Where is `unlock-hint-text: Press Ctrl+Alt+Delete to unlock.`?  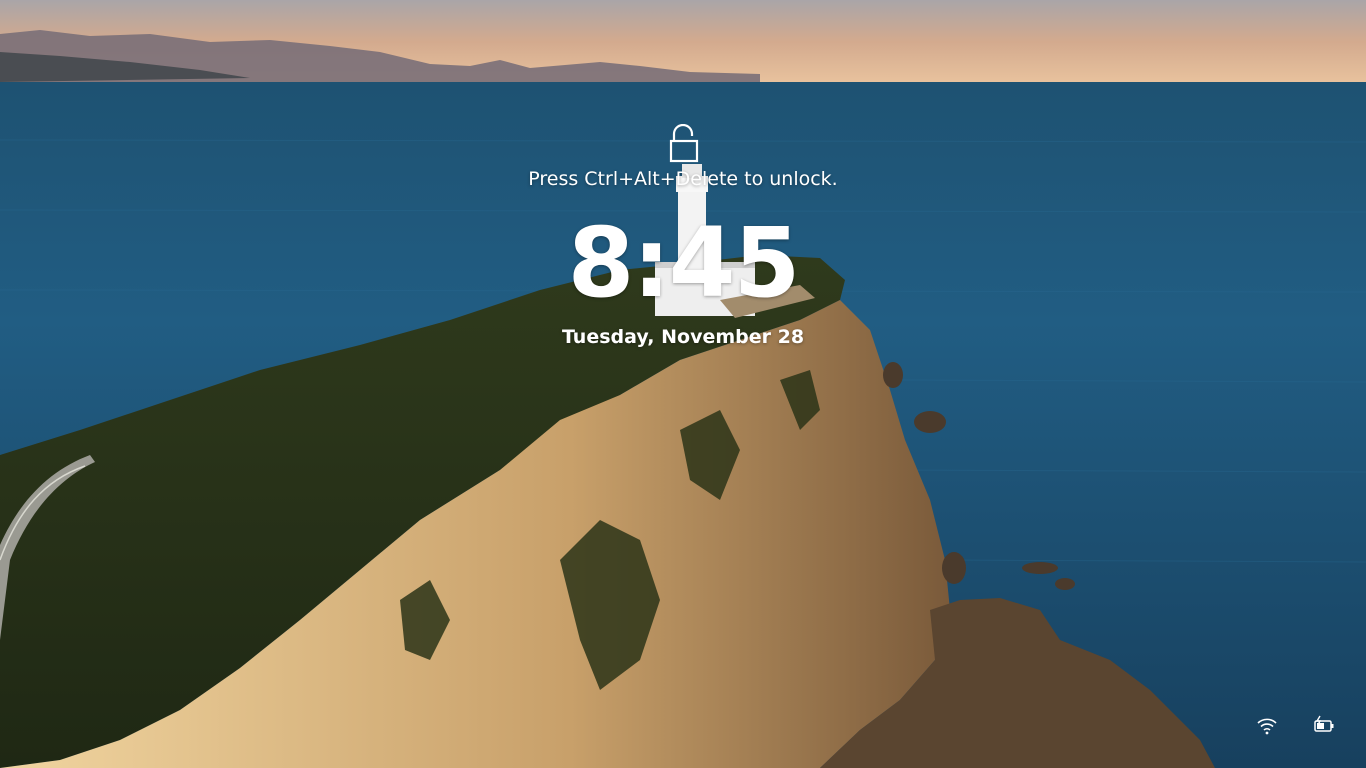 unlock-hint-text: Press Ctrl+Alt+Delete to unlock. is located at coordinates (683, 179).